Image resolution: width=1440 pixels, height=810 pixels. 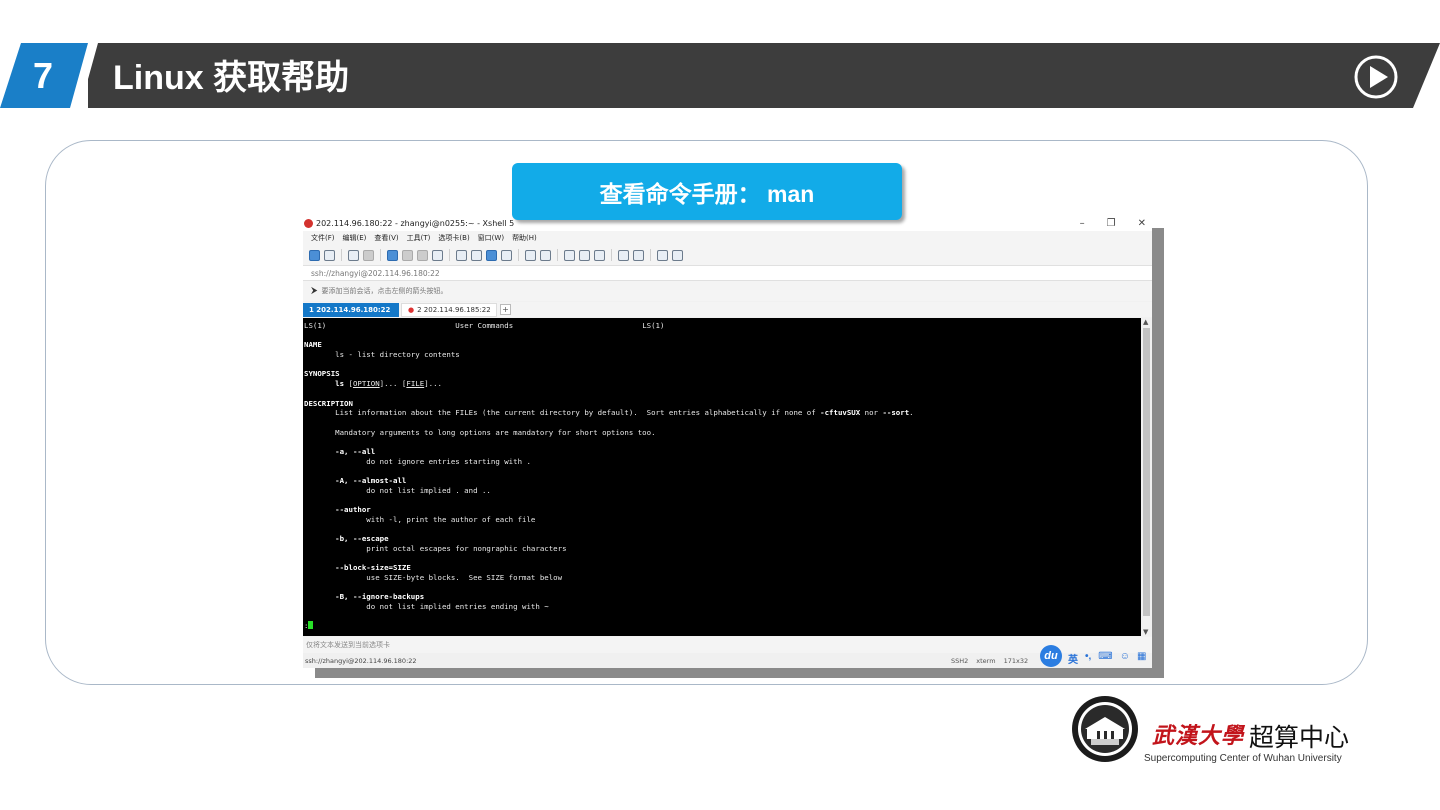 I want to click on man-header: LS(1) User Commands LS(1), so click(x=484, y=325).